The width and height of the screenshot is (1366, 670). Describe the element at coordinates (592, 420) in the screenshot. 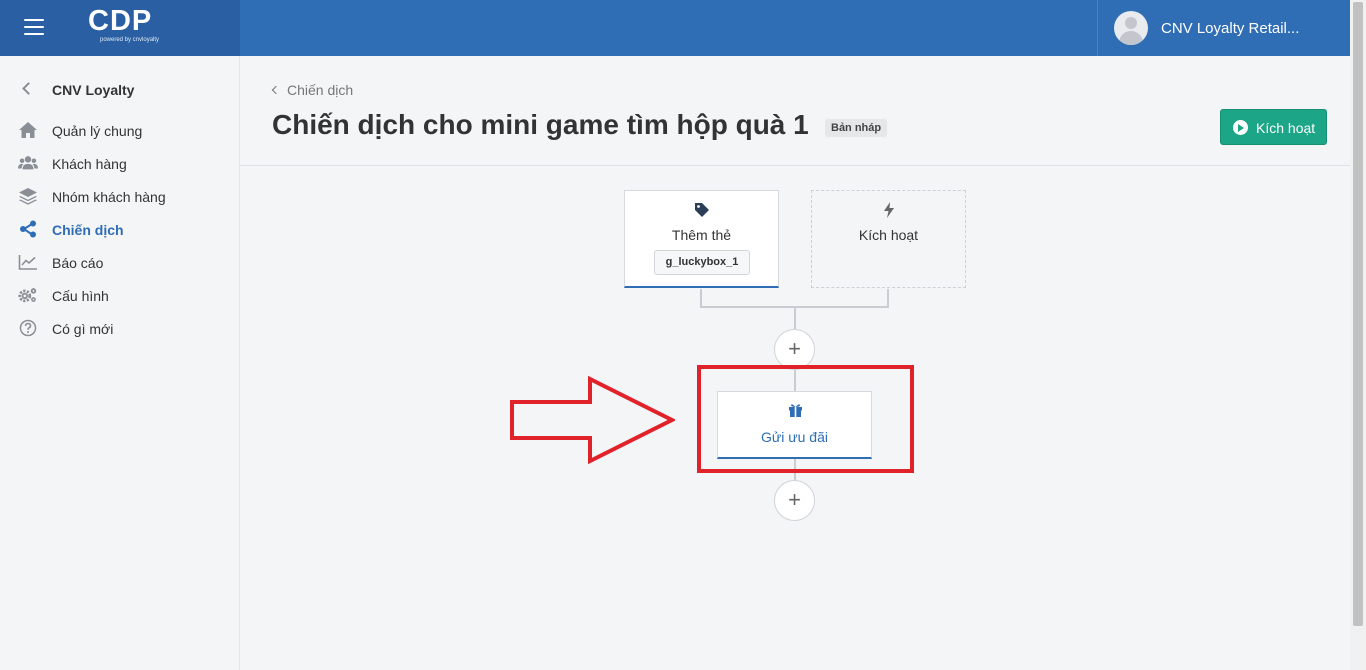

I see `annotation-arrow-icon` at that location.